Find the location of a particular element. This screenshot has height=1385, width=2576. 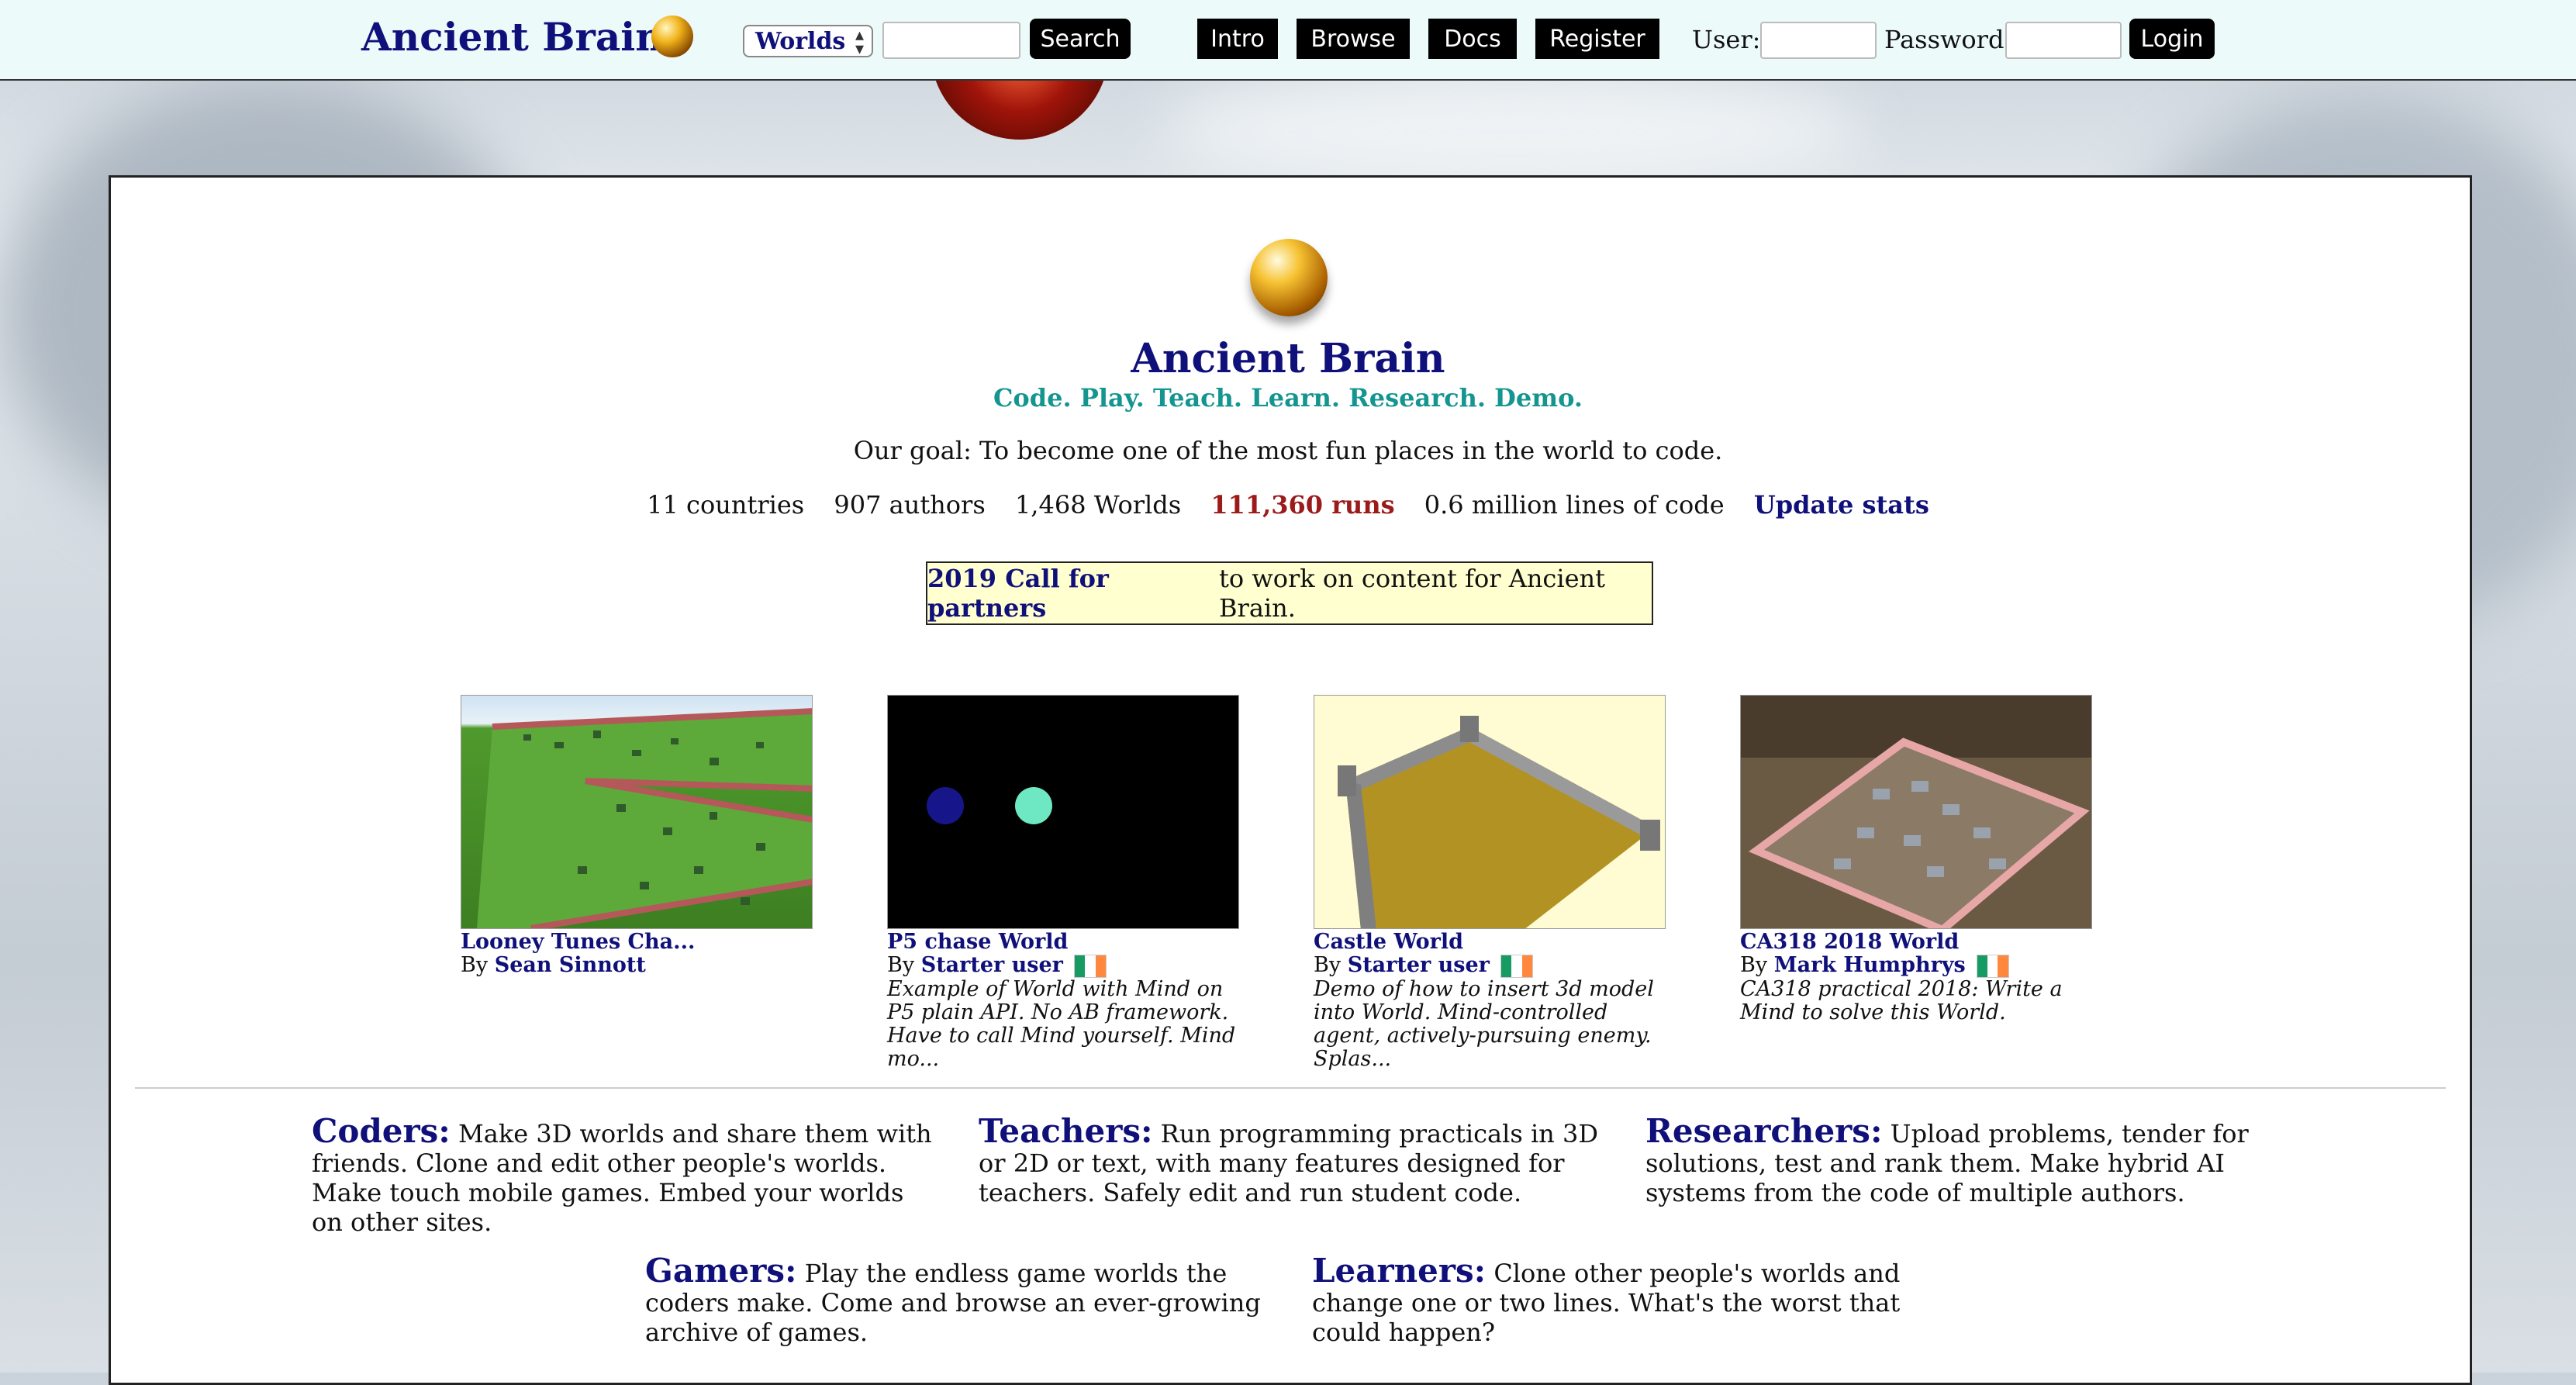

user-input is located at coordinates (1819, 40).